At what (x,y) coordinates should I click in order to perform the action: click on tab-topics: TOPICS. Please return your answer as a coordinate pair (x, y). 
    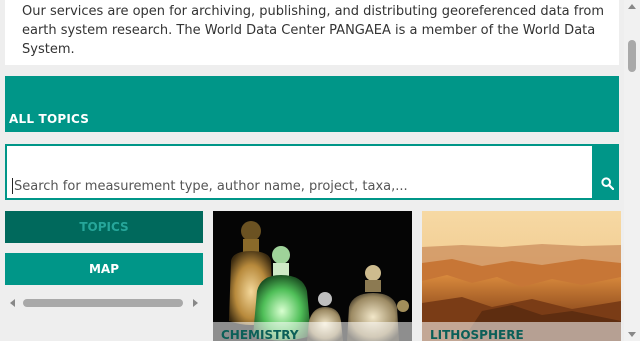
    Looking at the image, I should click on (104, 227).